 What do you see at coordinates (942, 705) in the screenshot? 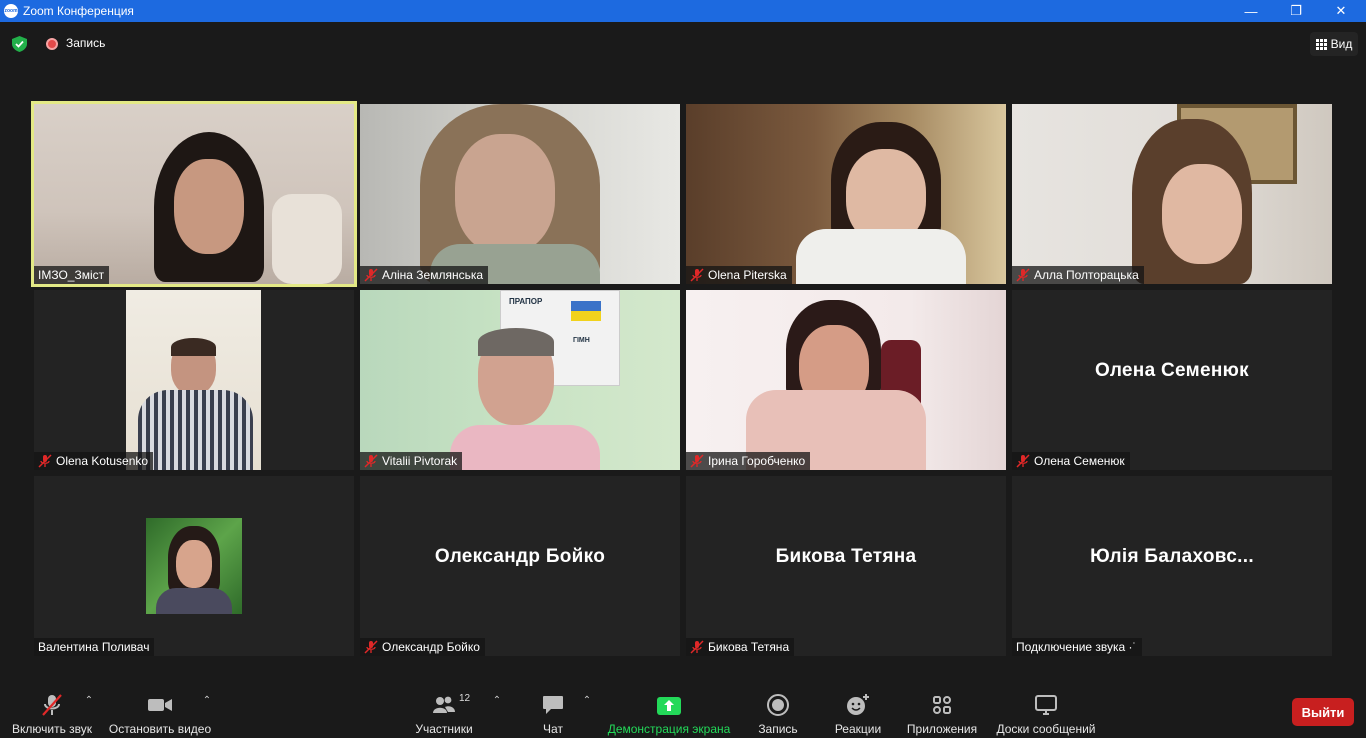
I see `apps-icon` at bounding box center [942, 705].